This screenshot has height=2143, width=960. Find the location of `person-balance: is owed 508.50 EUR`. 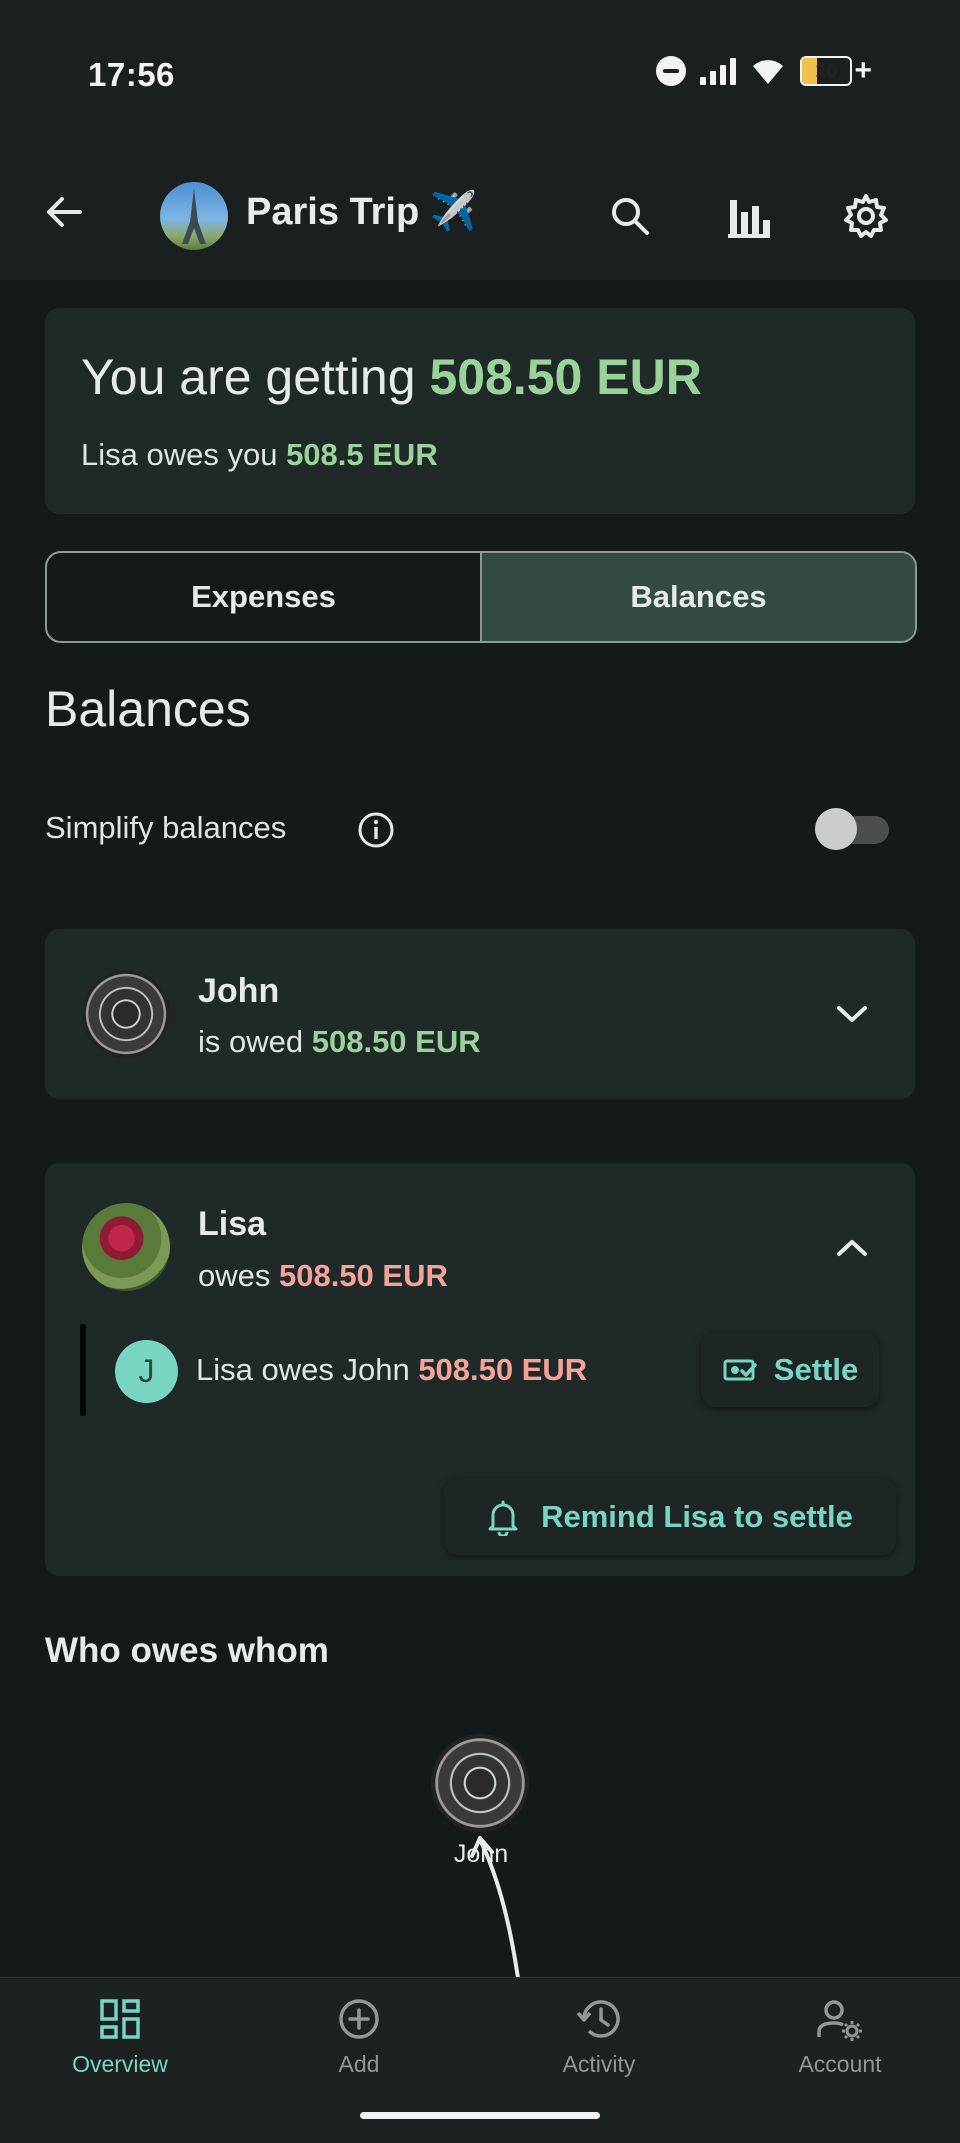

person-balance: is owed 508.50 EUR is located at coordinates (339, 1042).